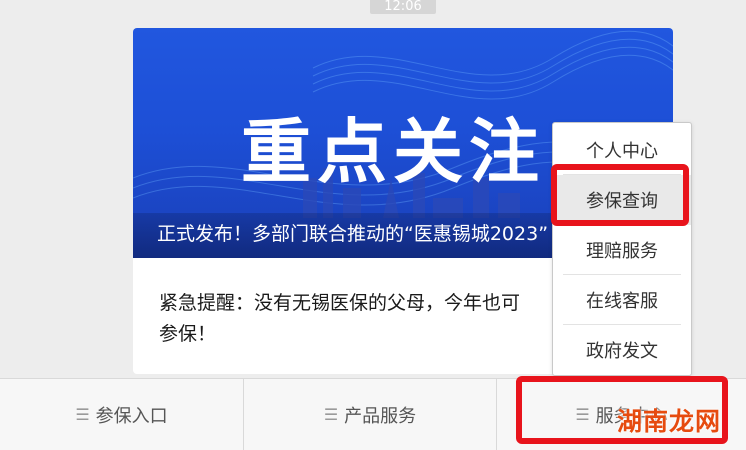 The height and width of the screenshot is (450, 746). What do you see at coordinates (622, 300) in the screenshot?
I see `menu-item-online-support: 在线客服` at bounding box center [622, 300].